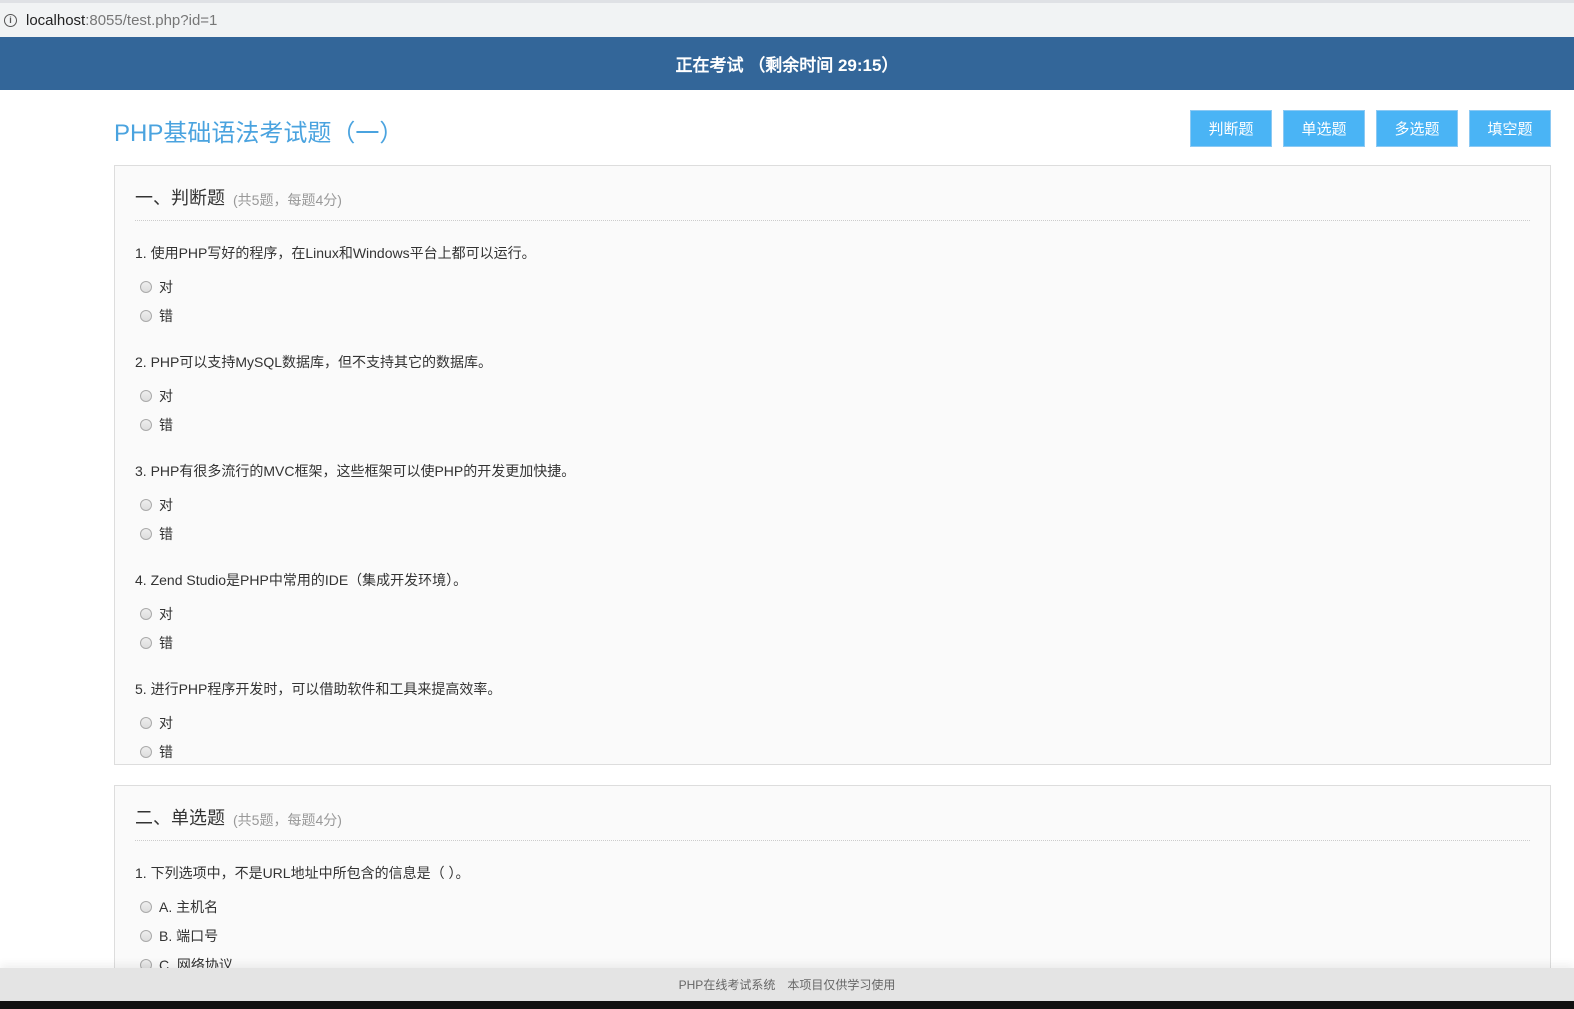 This screenshot has width=1574, height=1009. Describe the element at coordinates (335, 253) in the screenshot. I see `question-text: 1. 使用PHP写好的程序，在Linux和Windows平台上都可以运行。` at that location.